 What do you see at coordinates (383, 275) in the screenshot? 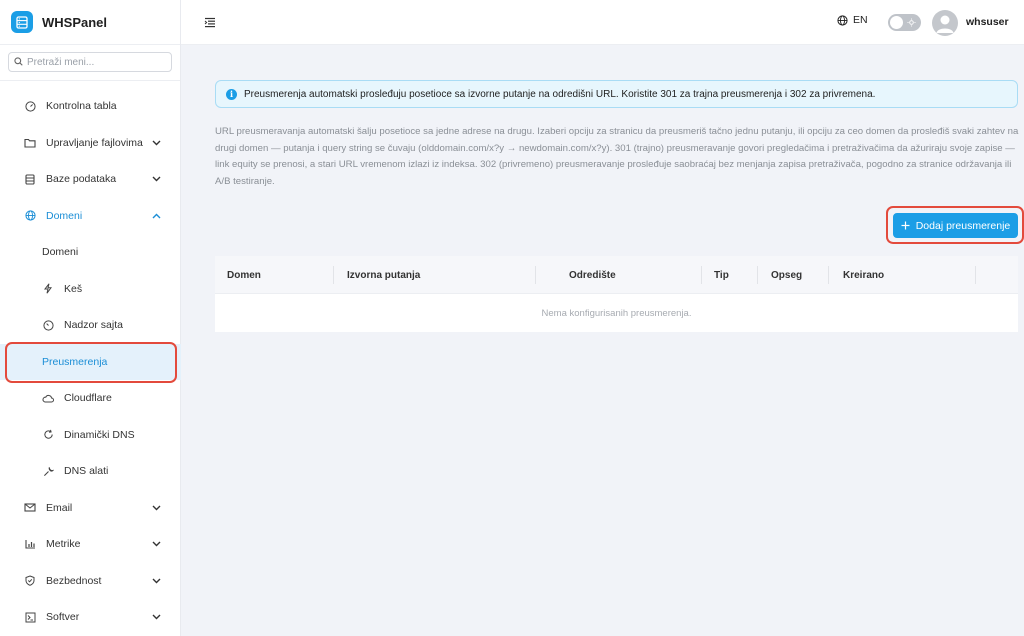
I see `column-header-source-path: Izvorna putanja` at bounding box center [383, 275].